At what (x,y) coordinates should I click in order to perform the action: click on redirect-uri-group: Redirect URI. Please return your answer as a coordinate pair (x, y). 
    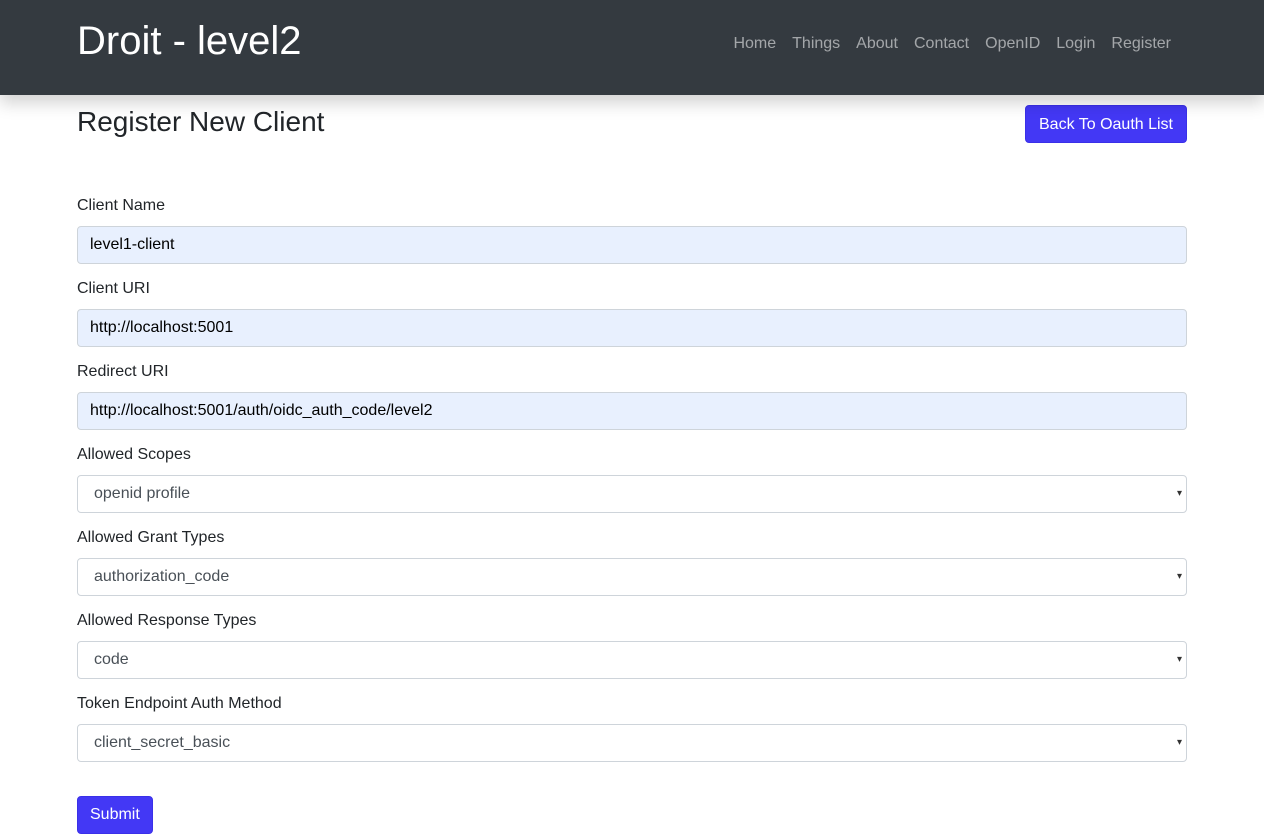
    Looking at the image, I should click on (632, 396).